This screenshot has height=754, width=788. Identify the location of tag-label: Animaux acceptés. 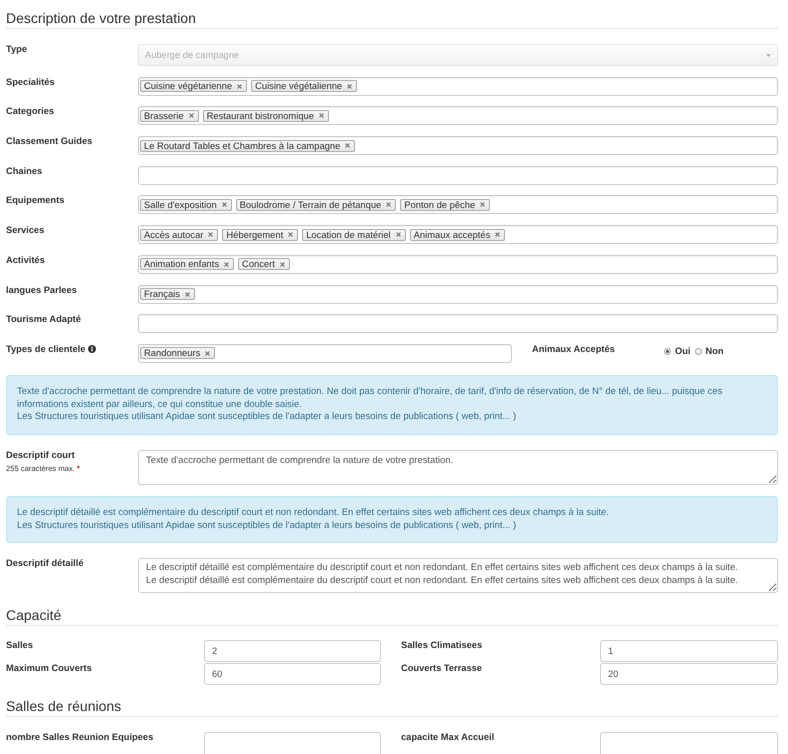
(452, 235).